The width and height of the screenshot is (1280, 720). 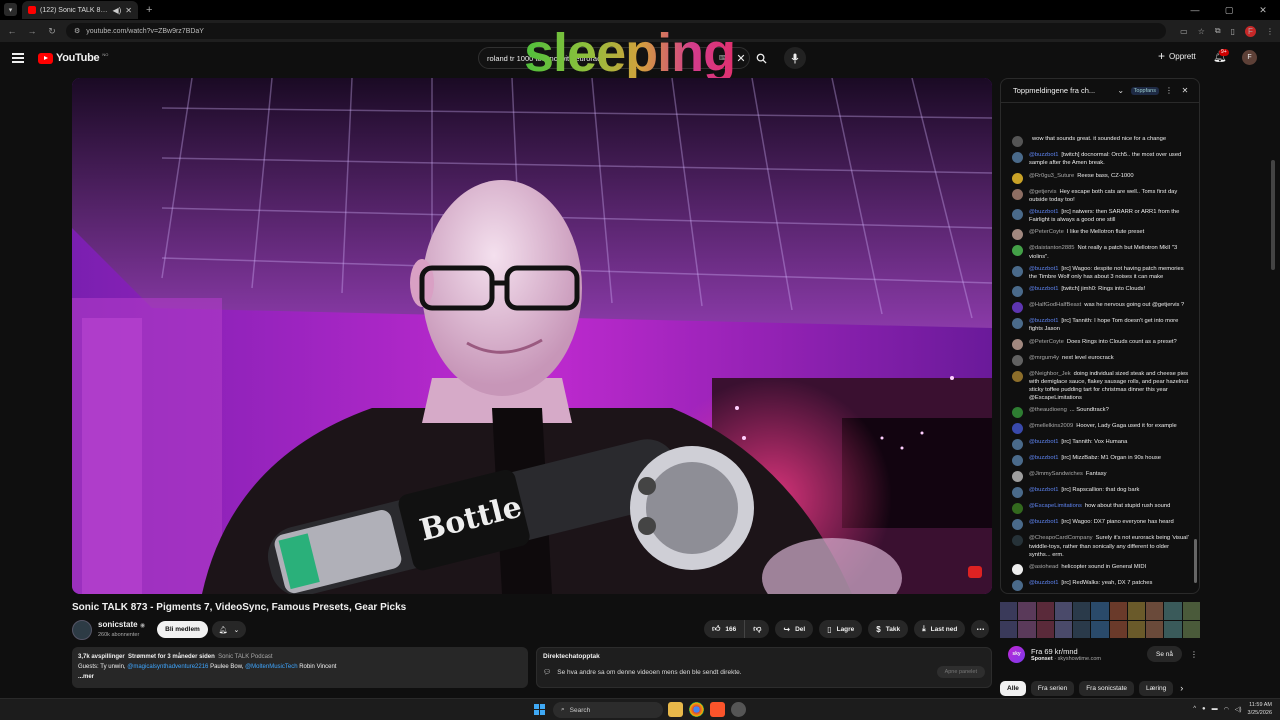 What do you see at coordinates (960, 672) in the screenshot?
I see `open-panel-button: Apne panelet` at bounding box center [960, 672].